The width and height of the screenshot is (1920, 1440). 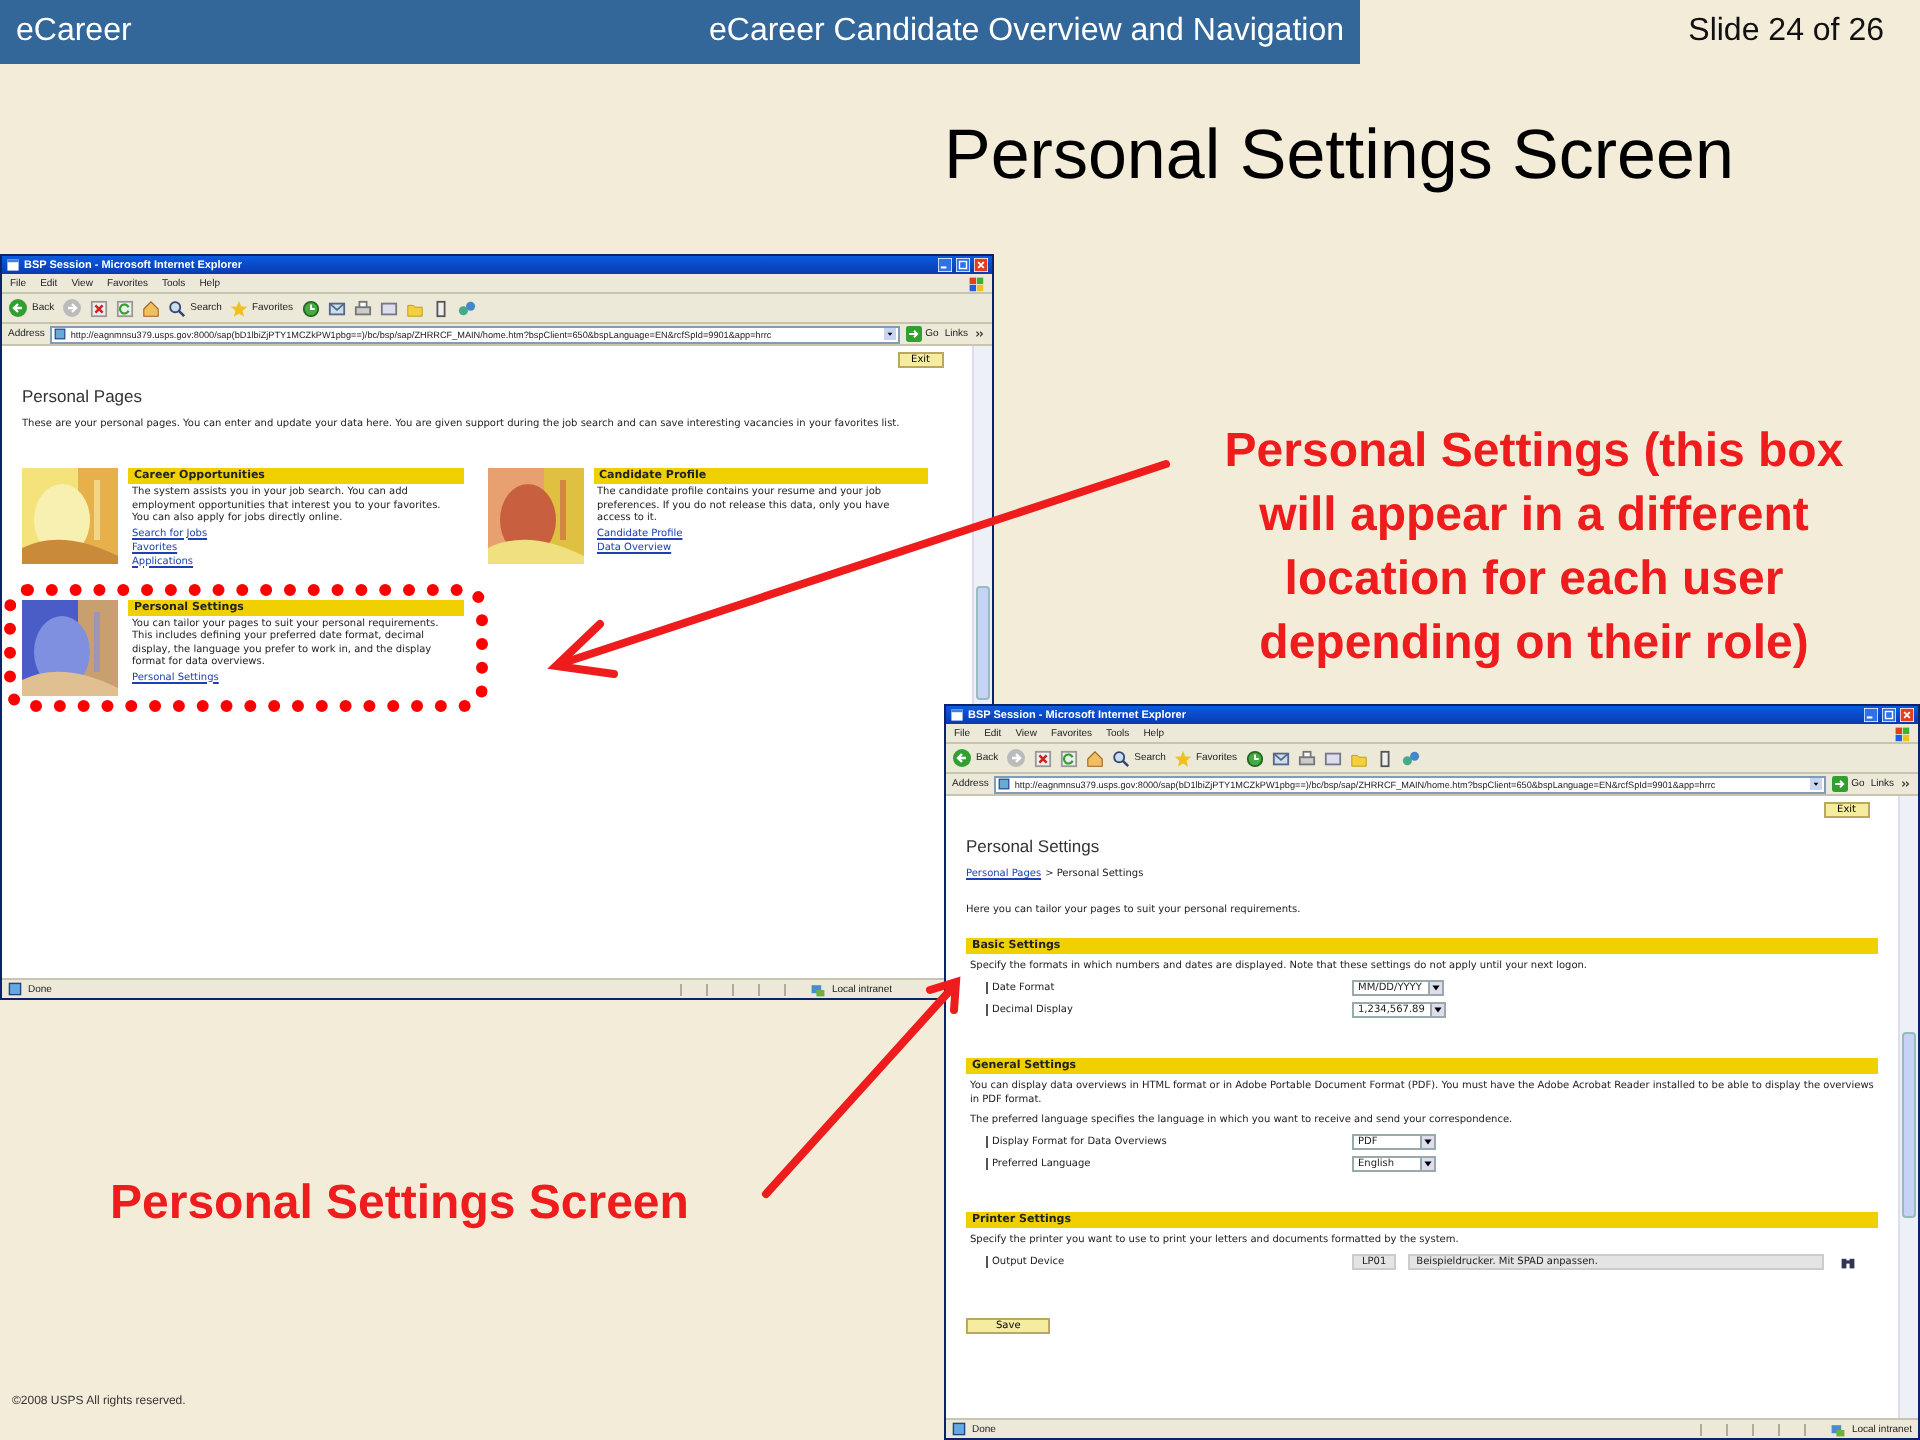 What do you see at coordinates (1026, 32) in the screenshot?
I see `header-center-text: eCareer Candidate Overview and Navigation` at bounding box center [1026, 32].